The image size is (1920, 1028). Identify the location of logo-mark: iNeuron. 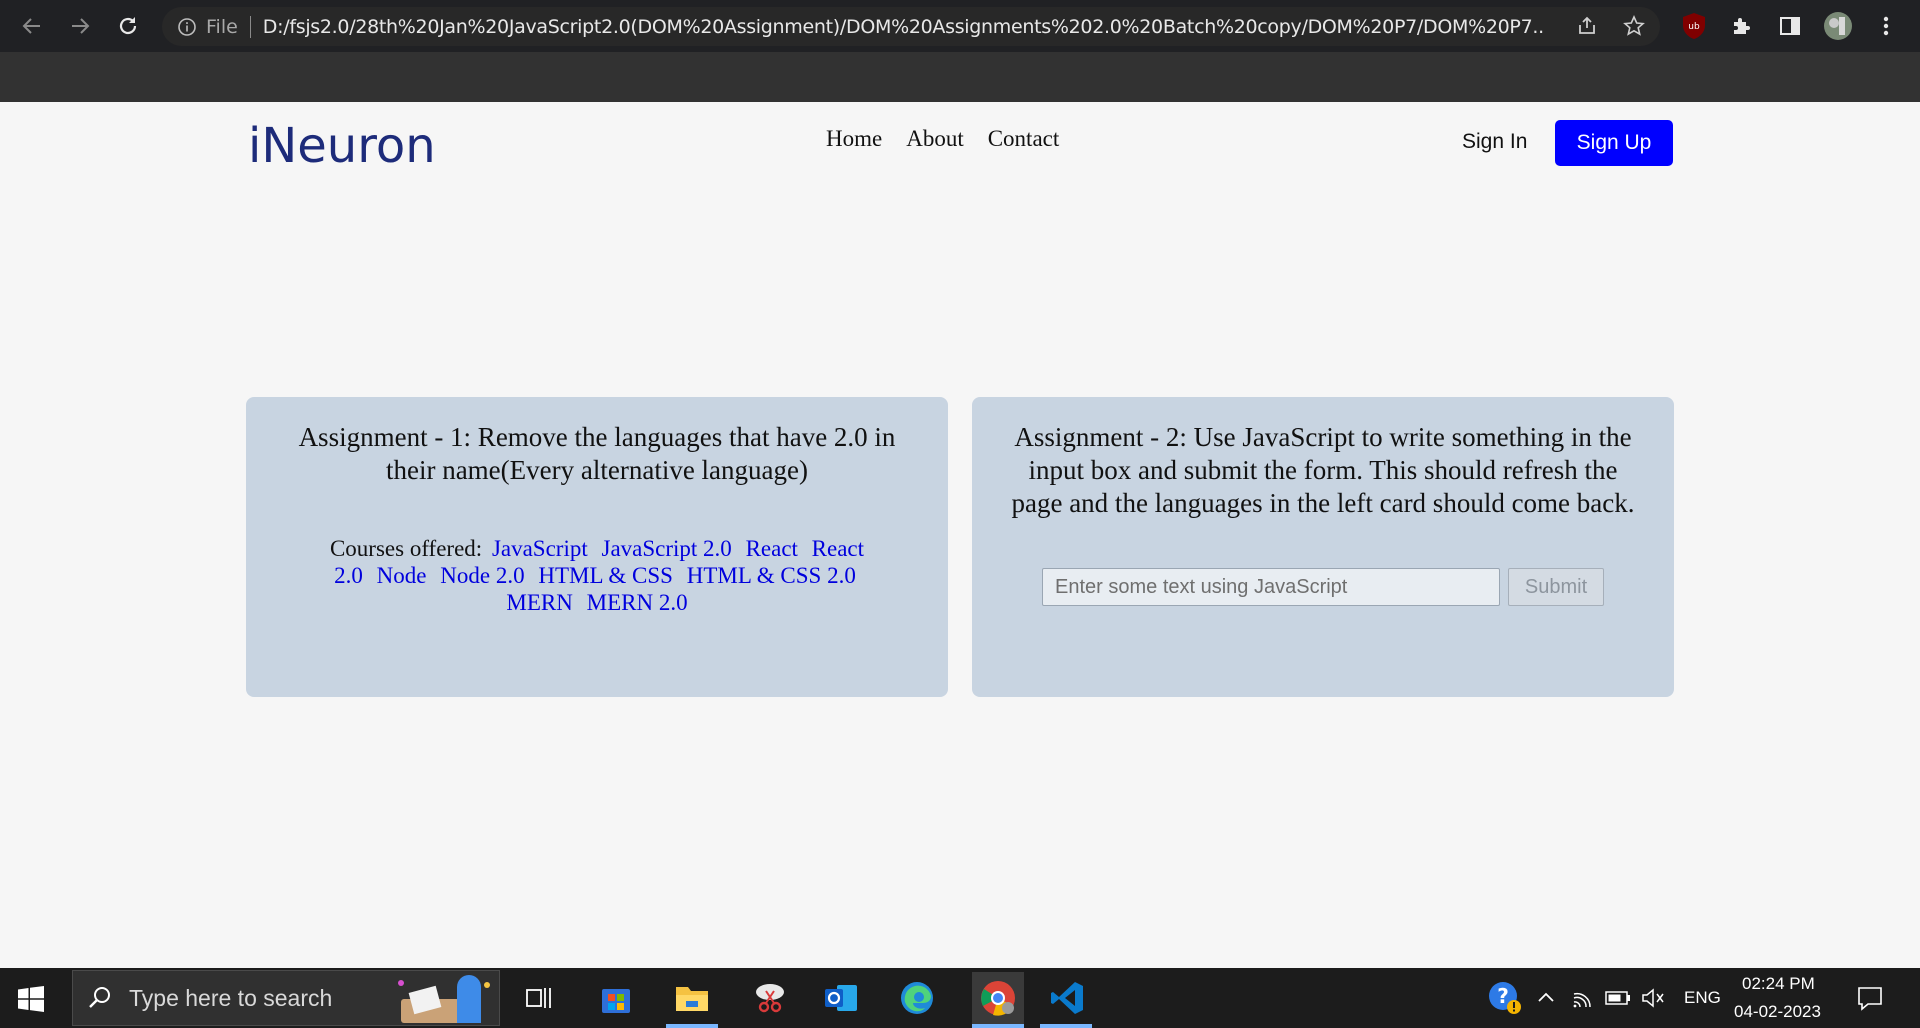
(342, 146).